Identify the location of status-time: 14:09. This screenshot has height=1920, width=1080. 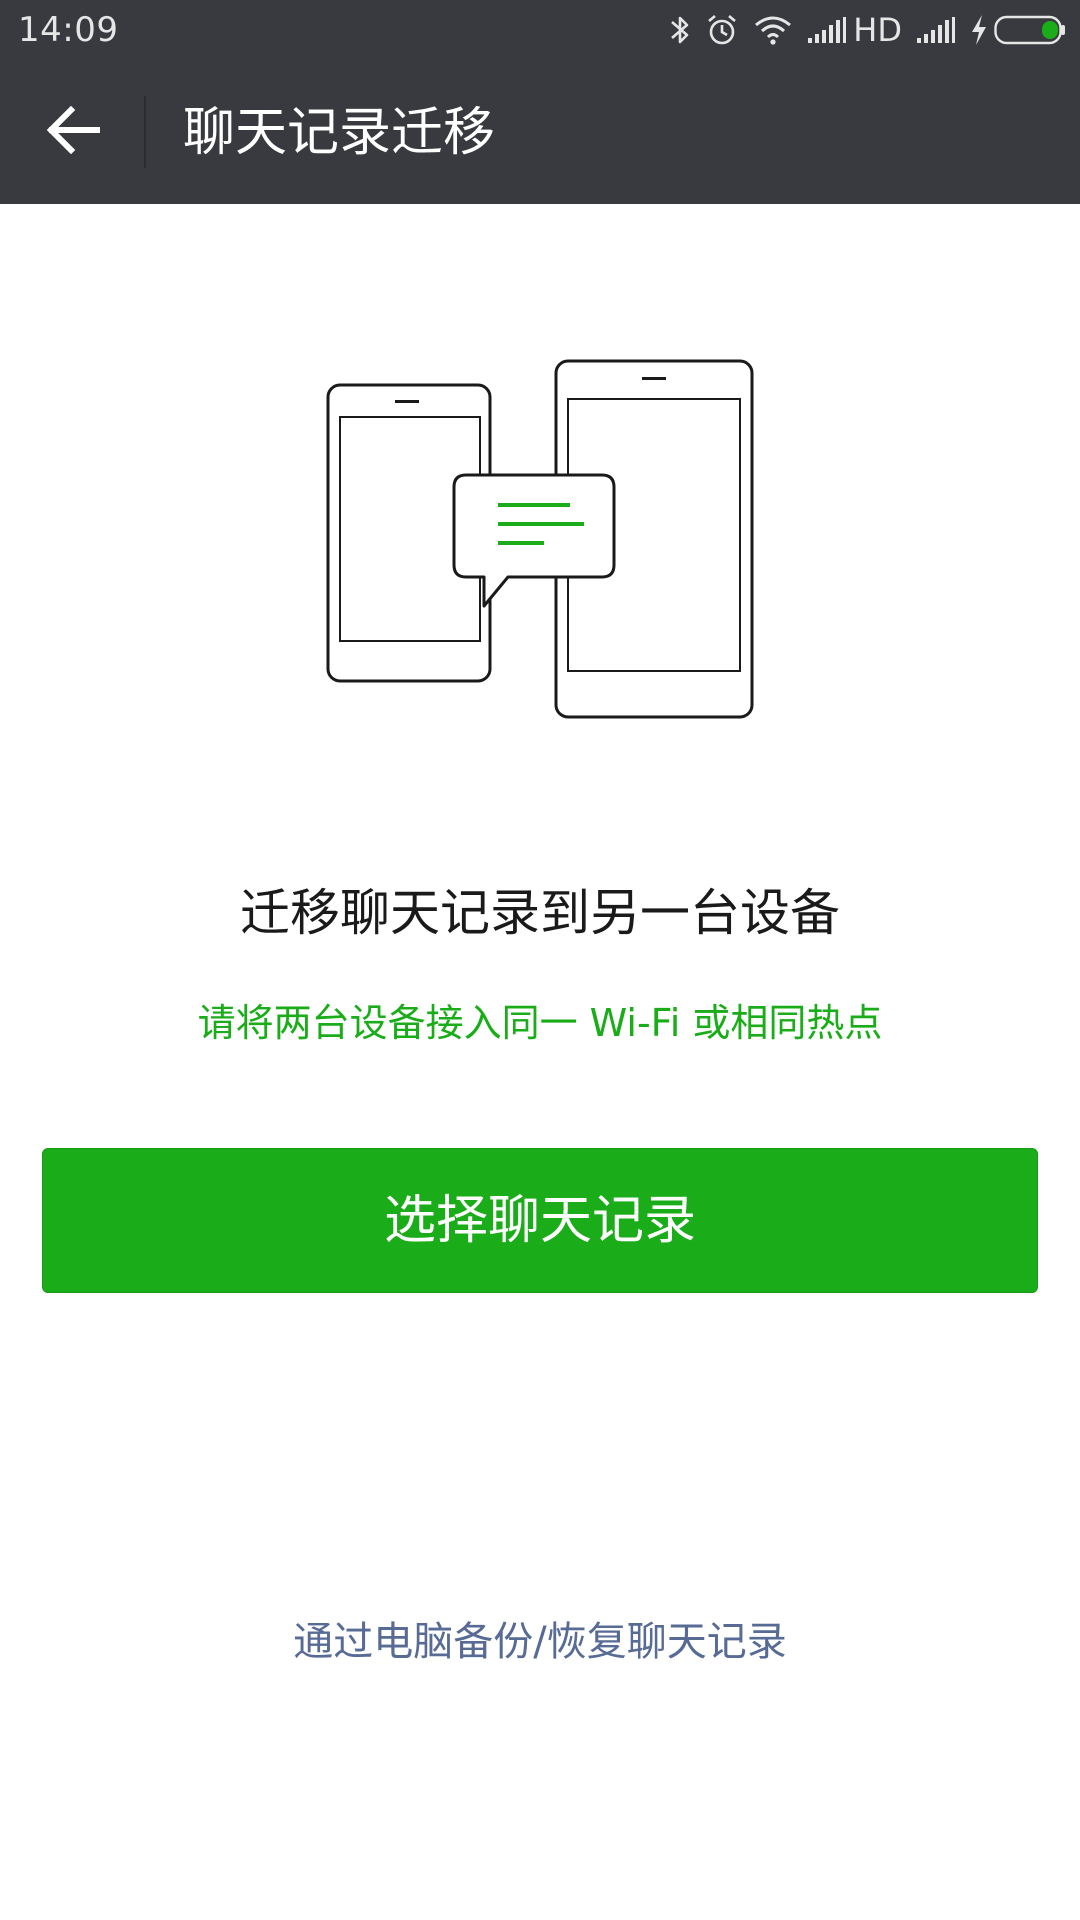
(68, 30).